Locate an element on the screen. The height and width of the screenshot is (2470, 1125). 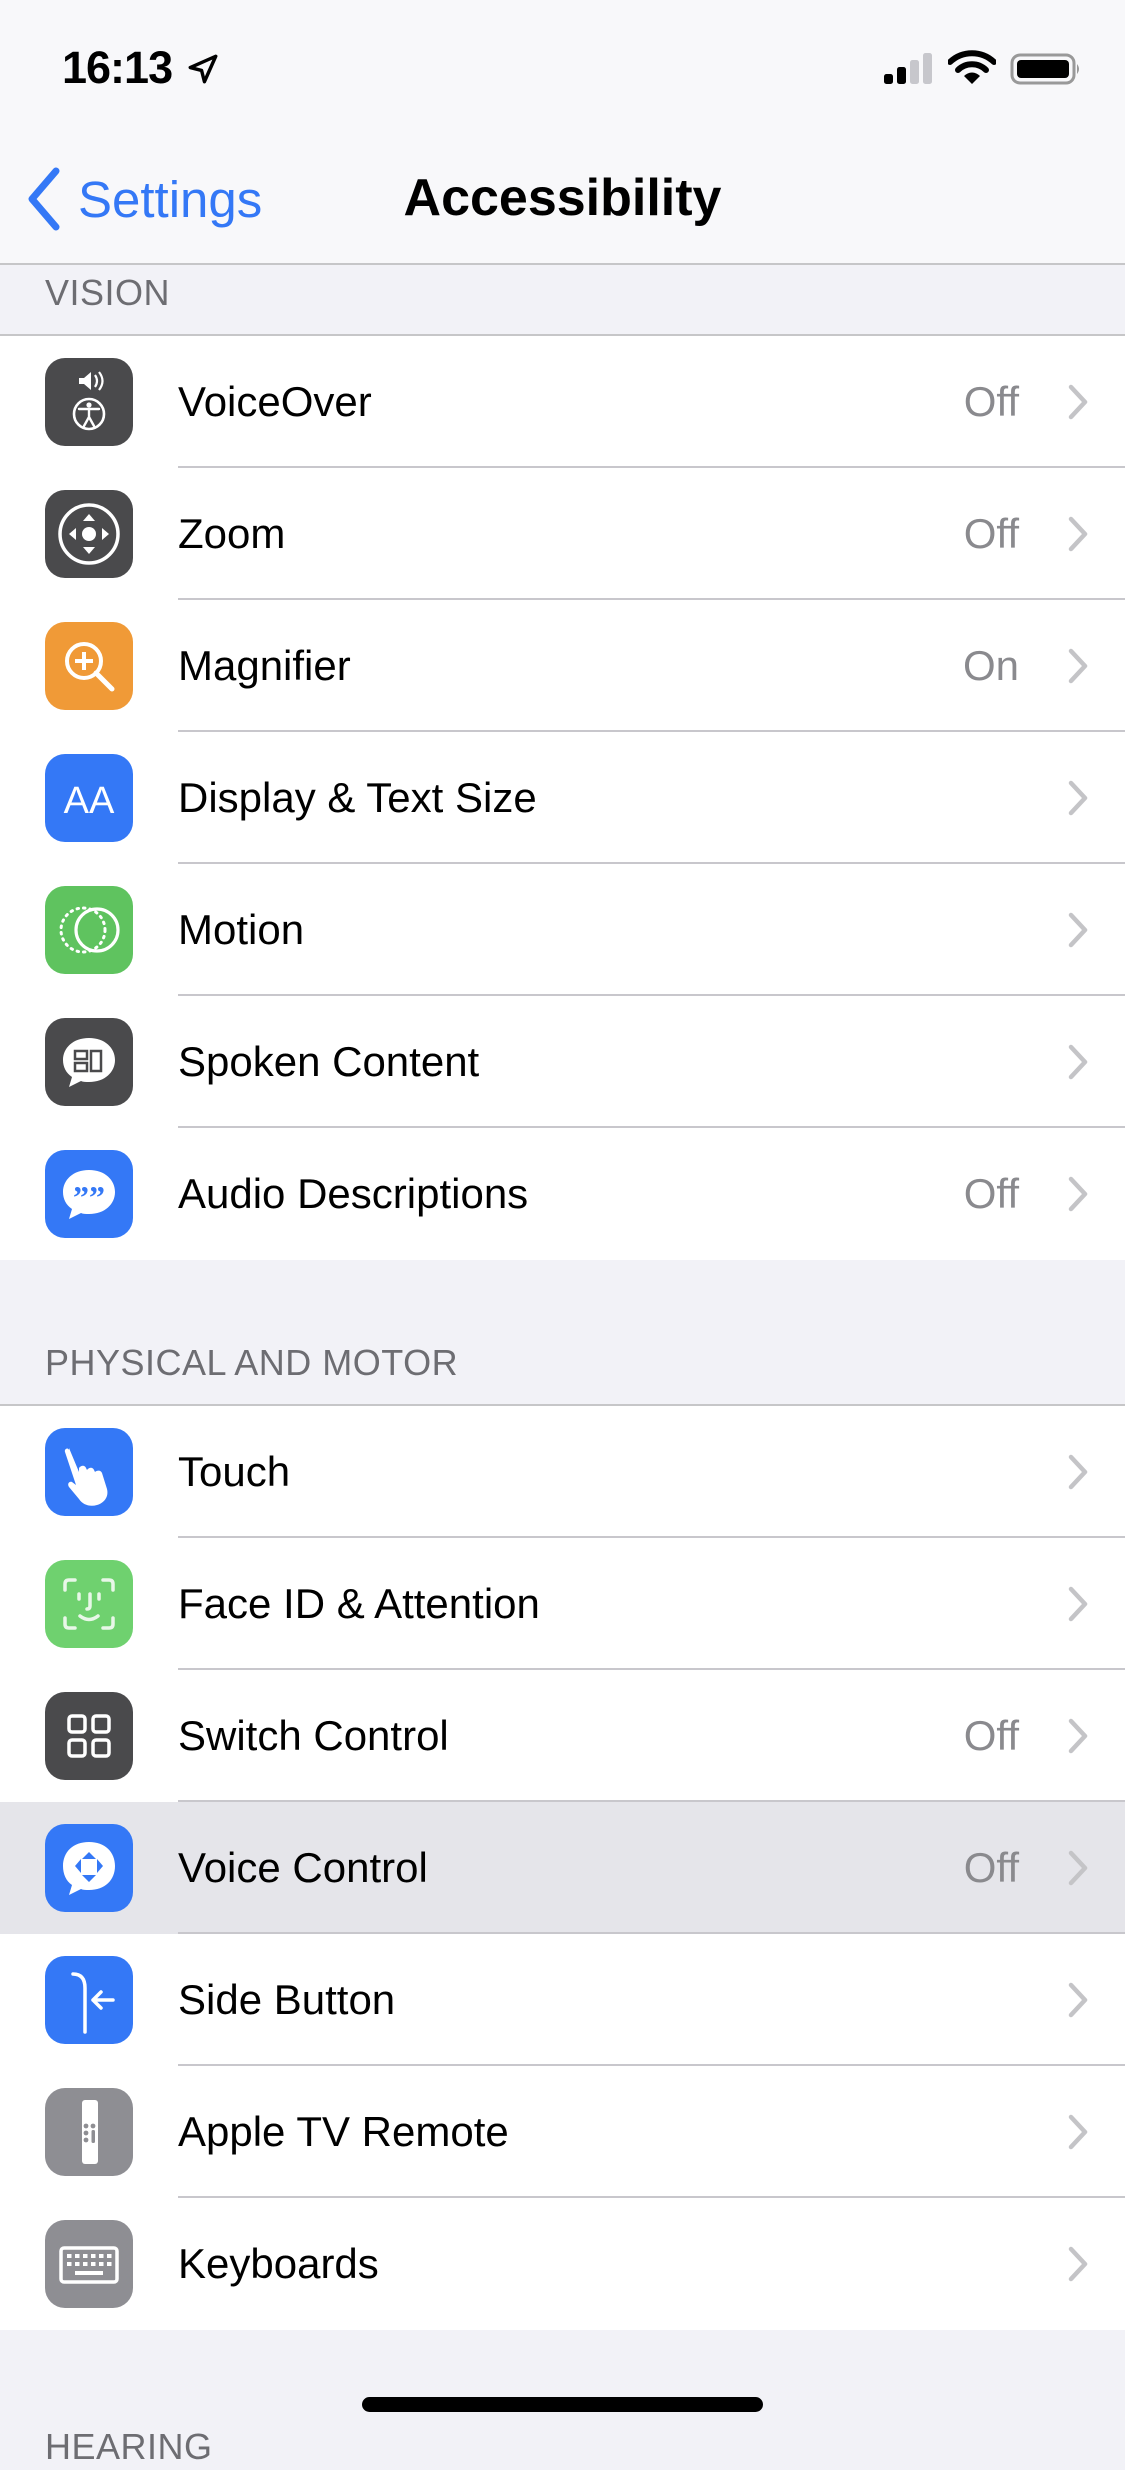
touch-hand-icon is located at coordinates (89, 1472).